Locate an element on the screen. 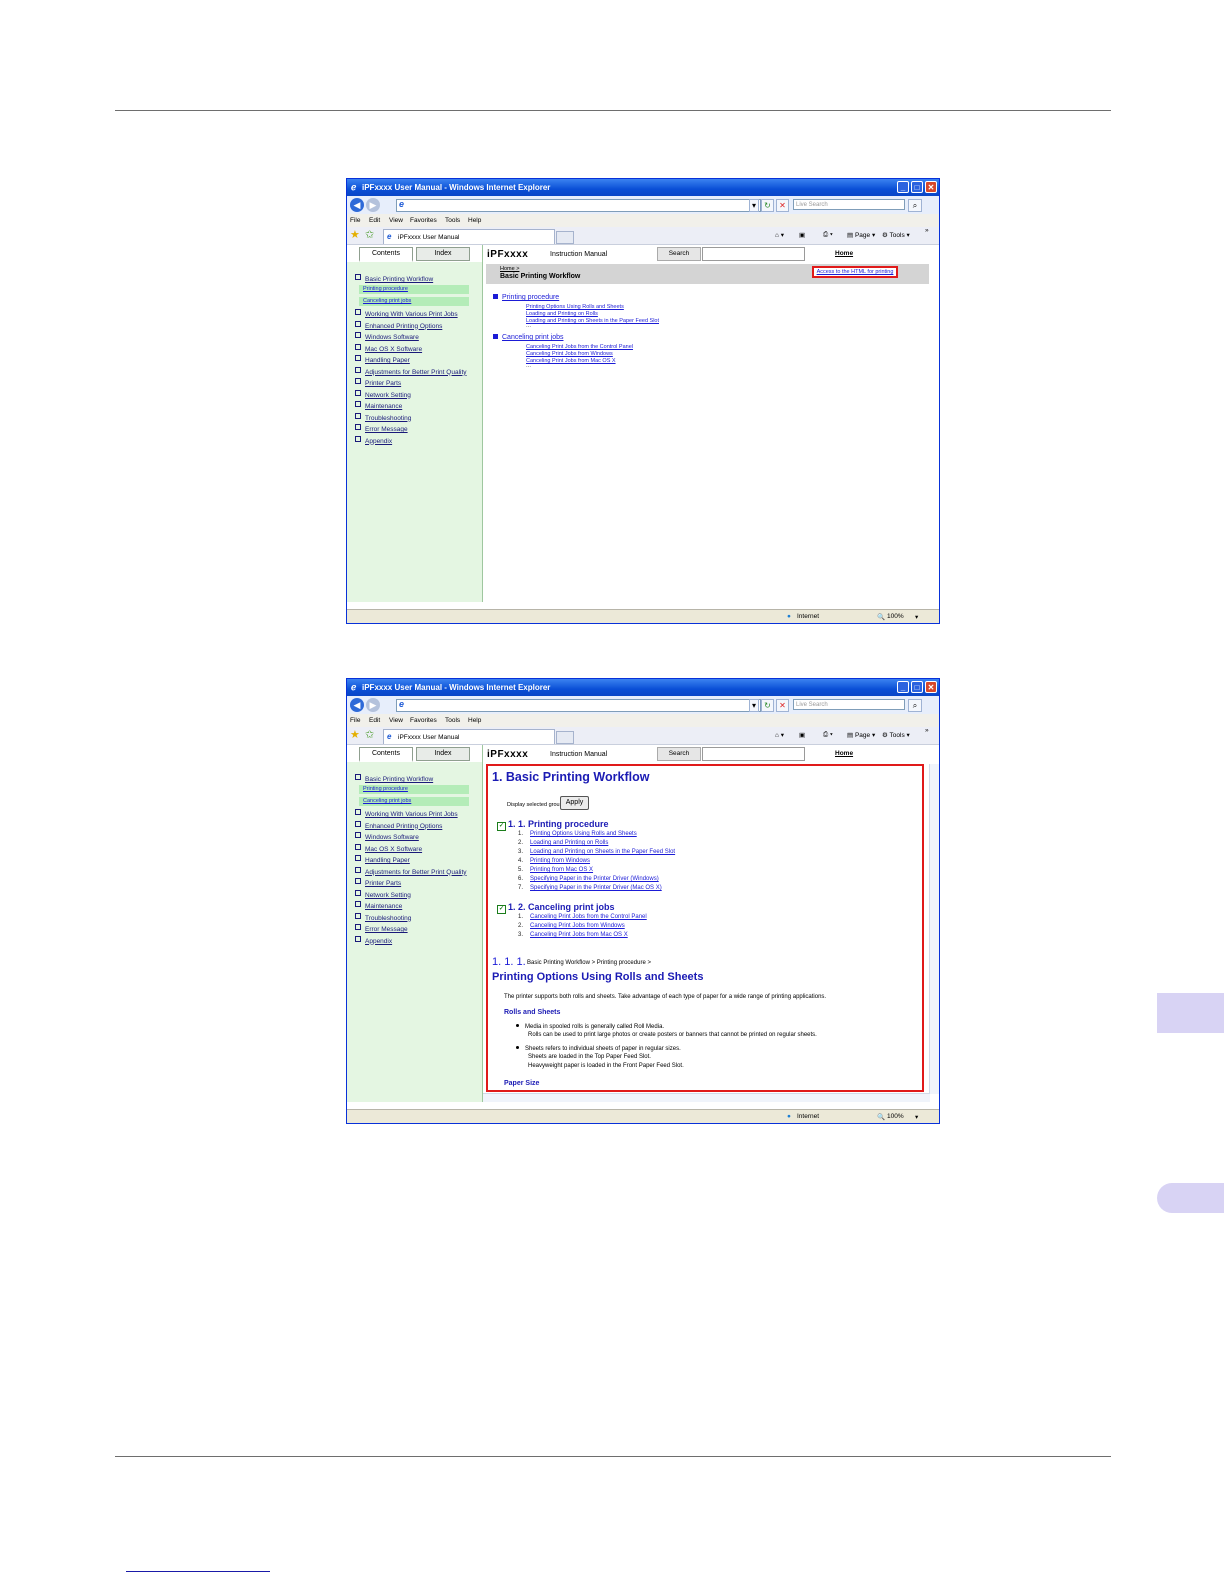  apply-button: Apply is located at coordinates (574, 803).